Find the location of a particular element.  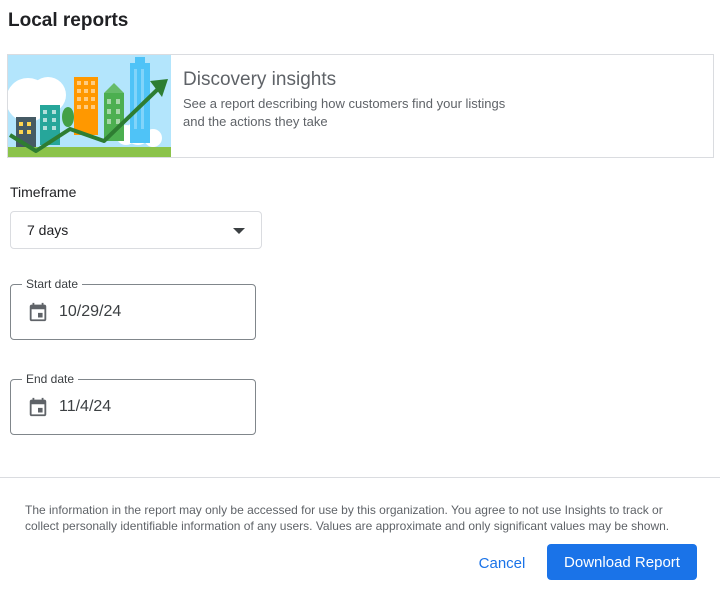

start-date-field: Start date 10/29/24 is located at coordinates (133, 308).